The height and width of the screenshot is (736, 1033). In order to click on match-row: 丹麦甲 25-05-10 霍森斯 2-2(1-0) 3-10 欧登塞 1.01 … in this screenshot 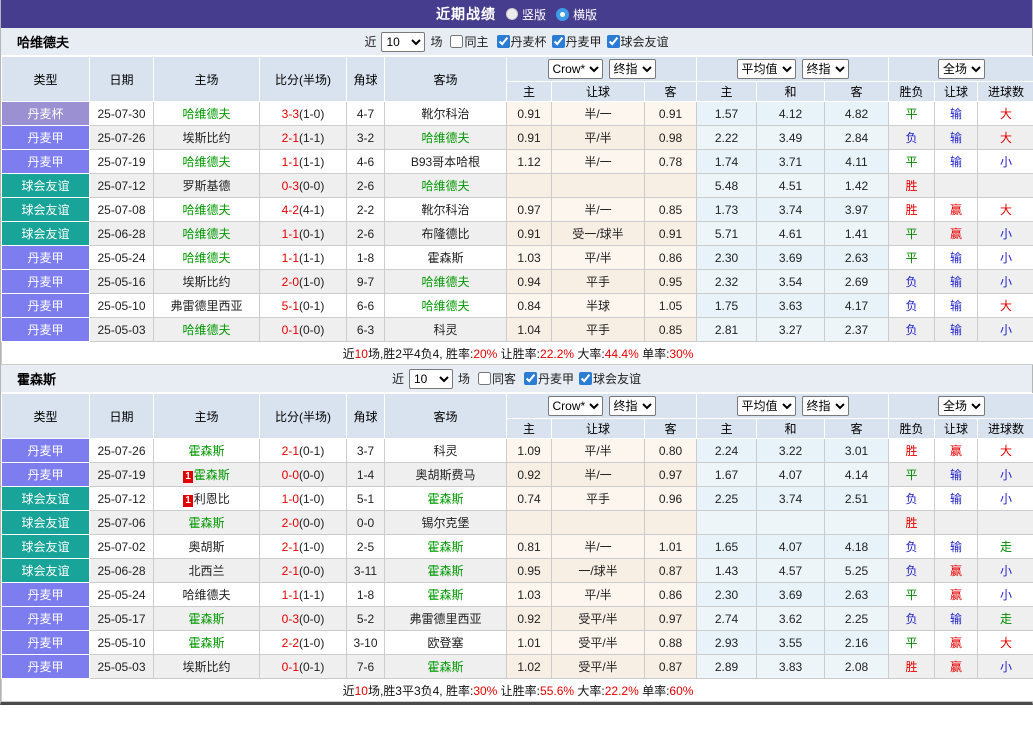, I will do `click(517, 642)`.